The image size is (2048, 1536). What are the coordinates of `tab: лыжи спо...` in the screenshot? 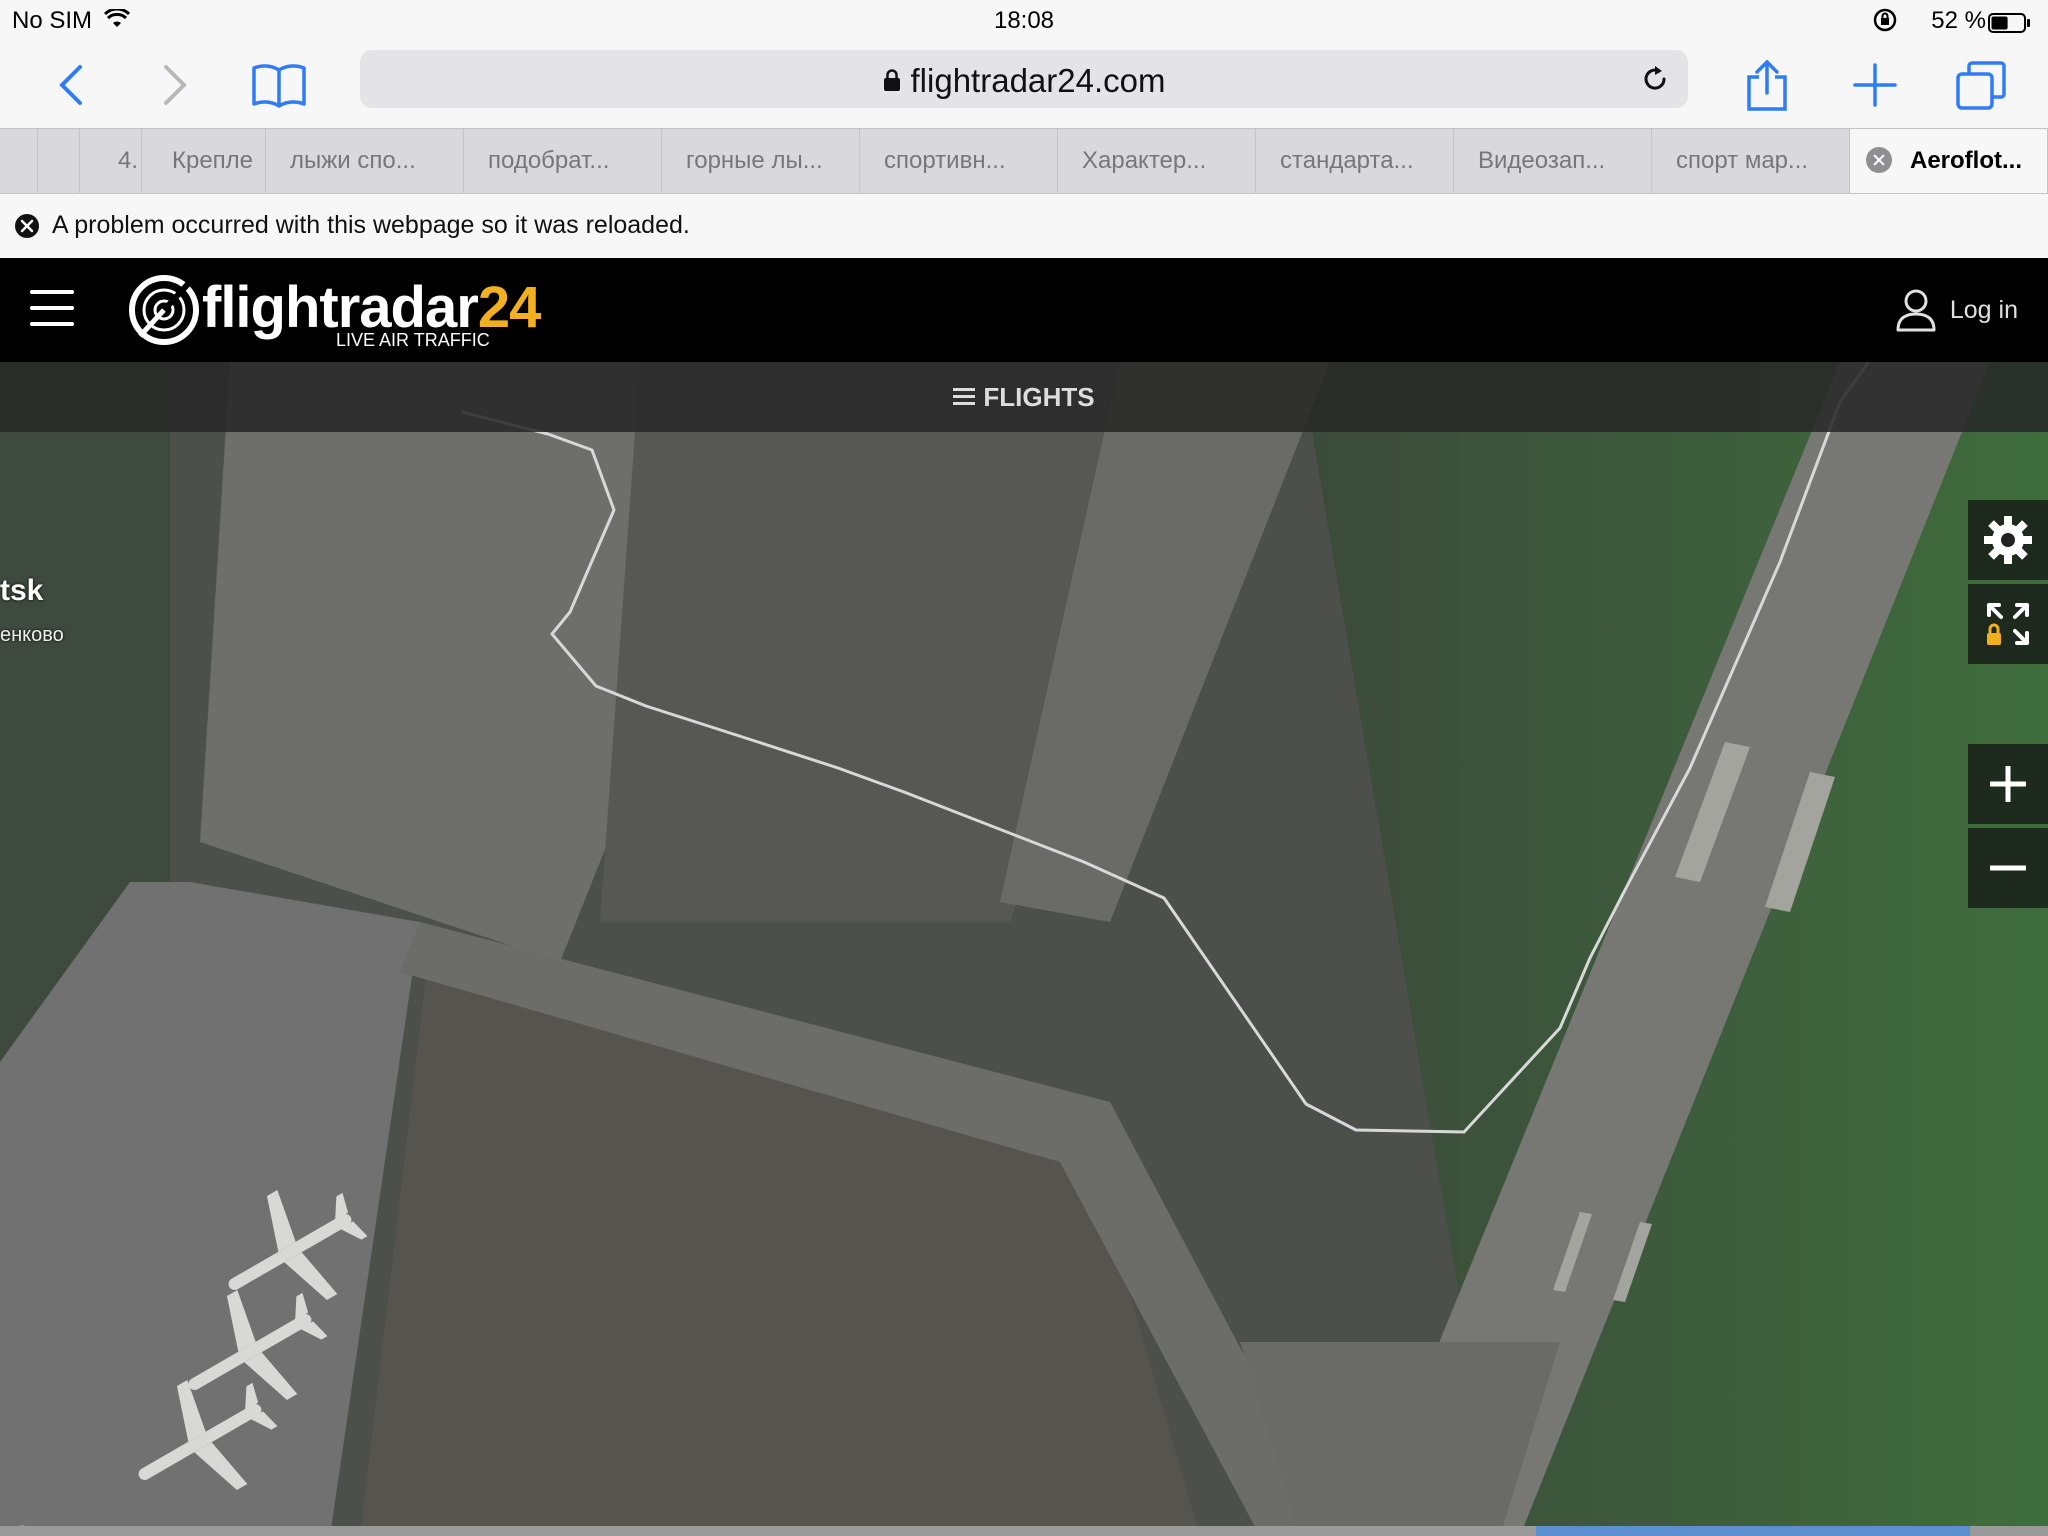 It's located at (365, 161).